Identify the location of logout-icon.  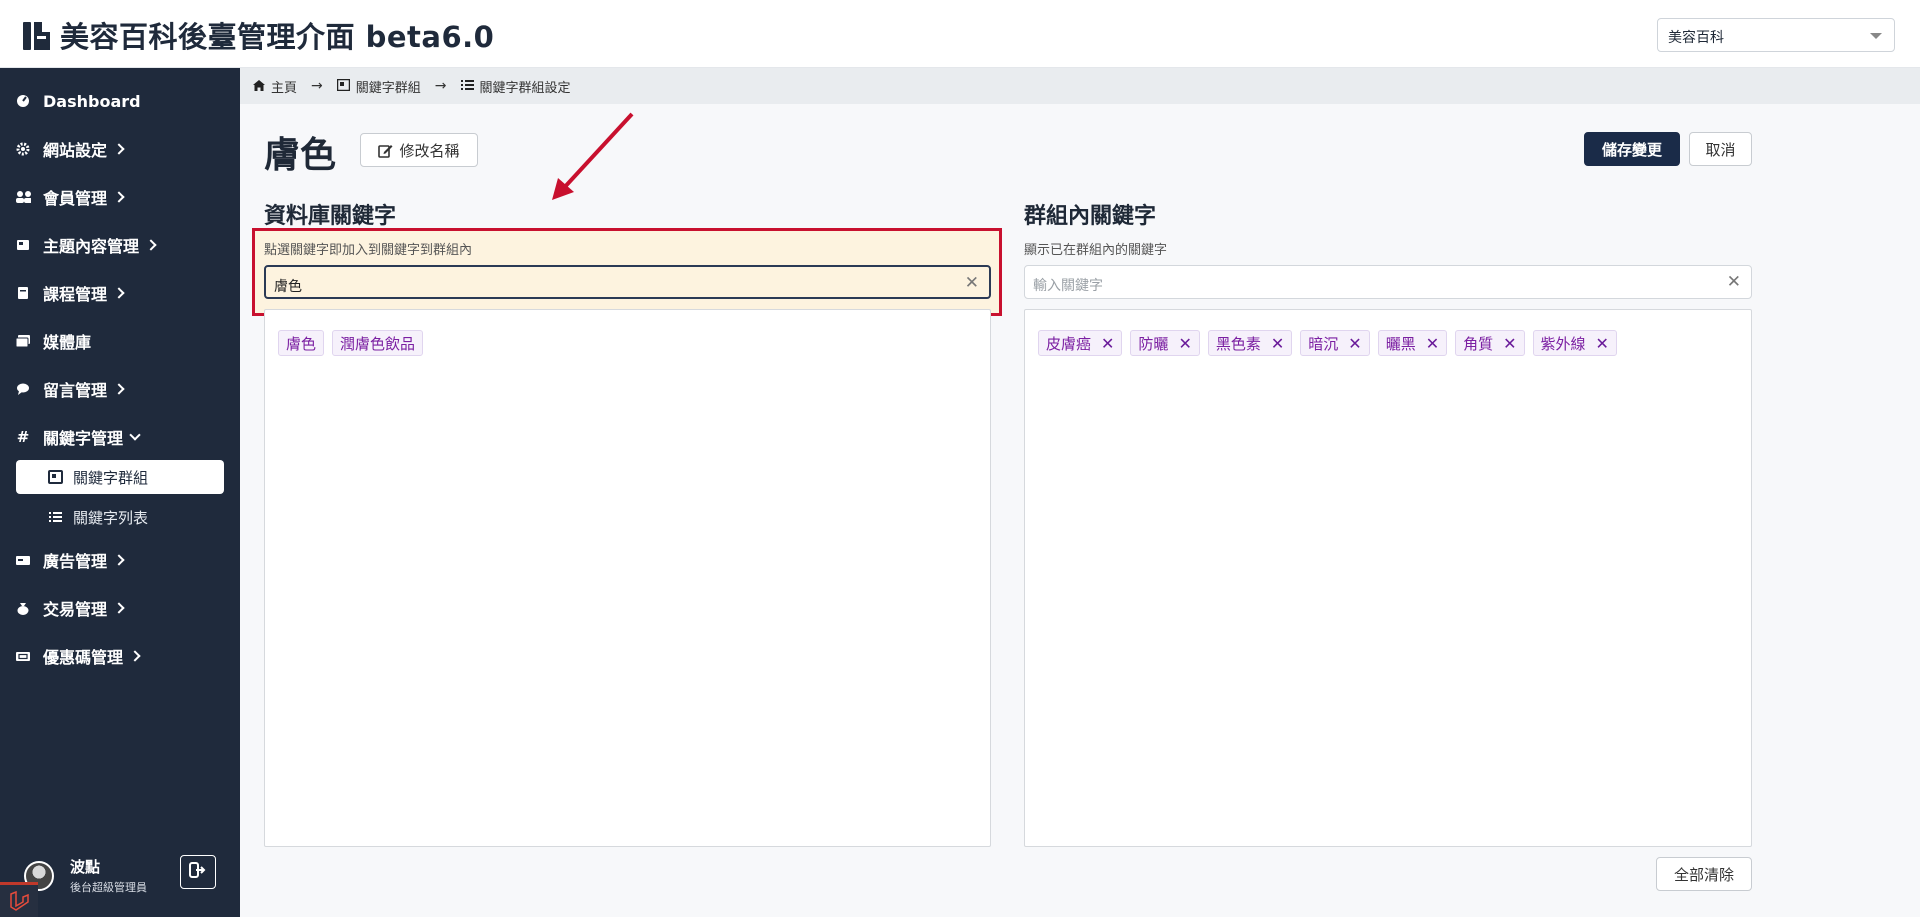
(198, 872).